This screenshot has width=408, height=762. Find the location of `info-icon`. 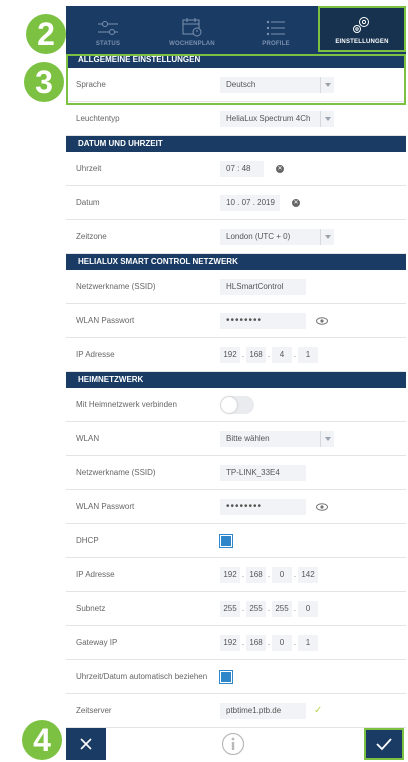

info-icon is located at coordinates (233, 744).